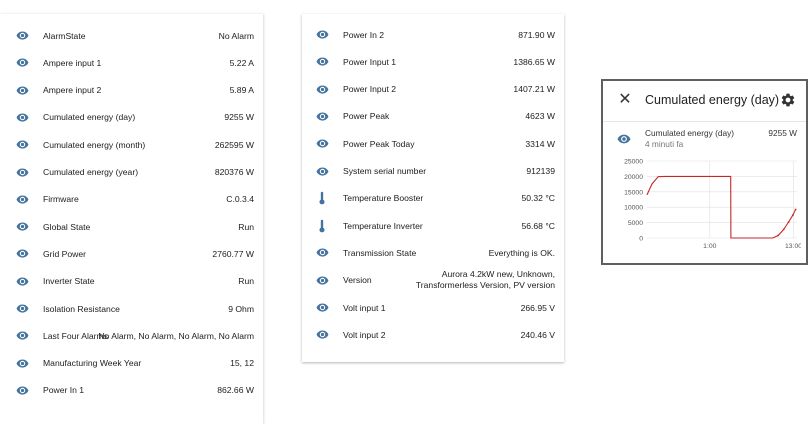 Image resolution: width=812 pixels, height=424 pixels. Describe the element at coordinates (72, 62) in the screenshot. I see `entity-name: Ampere input 1` at that location.